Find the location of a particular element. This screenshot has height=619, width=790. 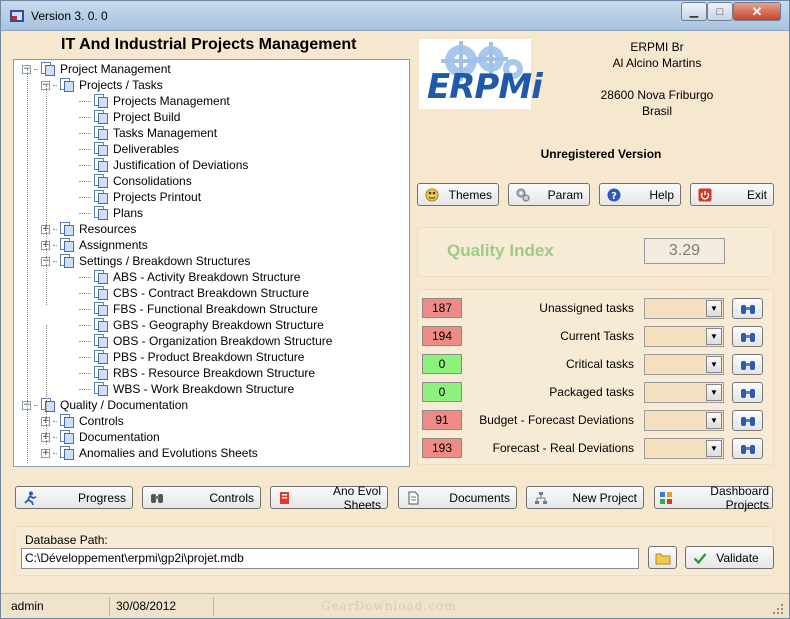

resize-grip-icon is located at coordinates (778, 609).